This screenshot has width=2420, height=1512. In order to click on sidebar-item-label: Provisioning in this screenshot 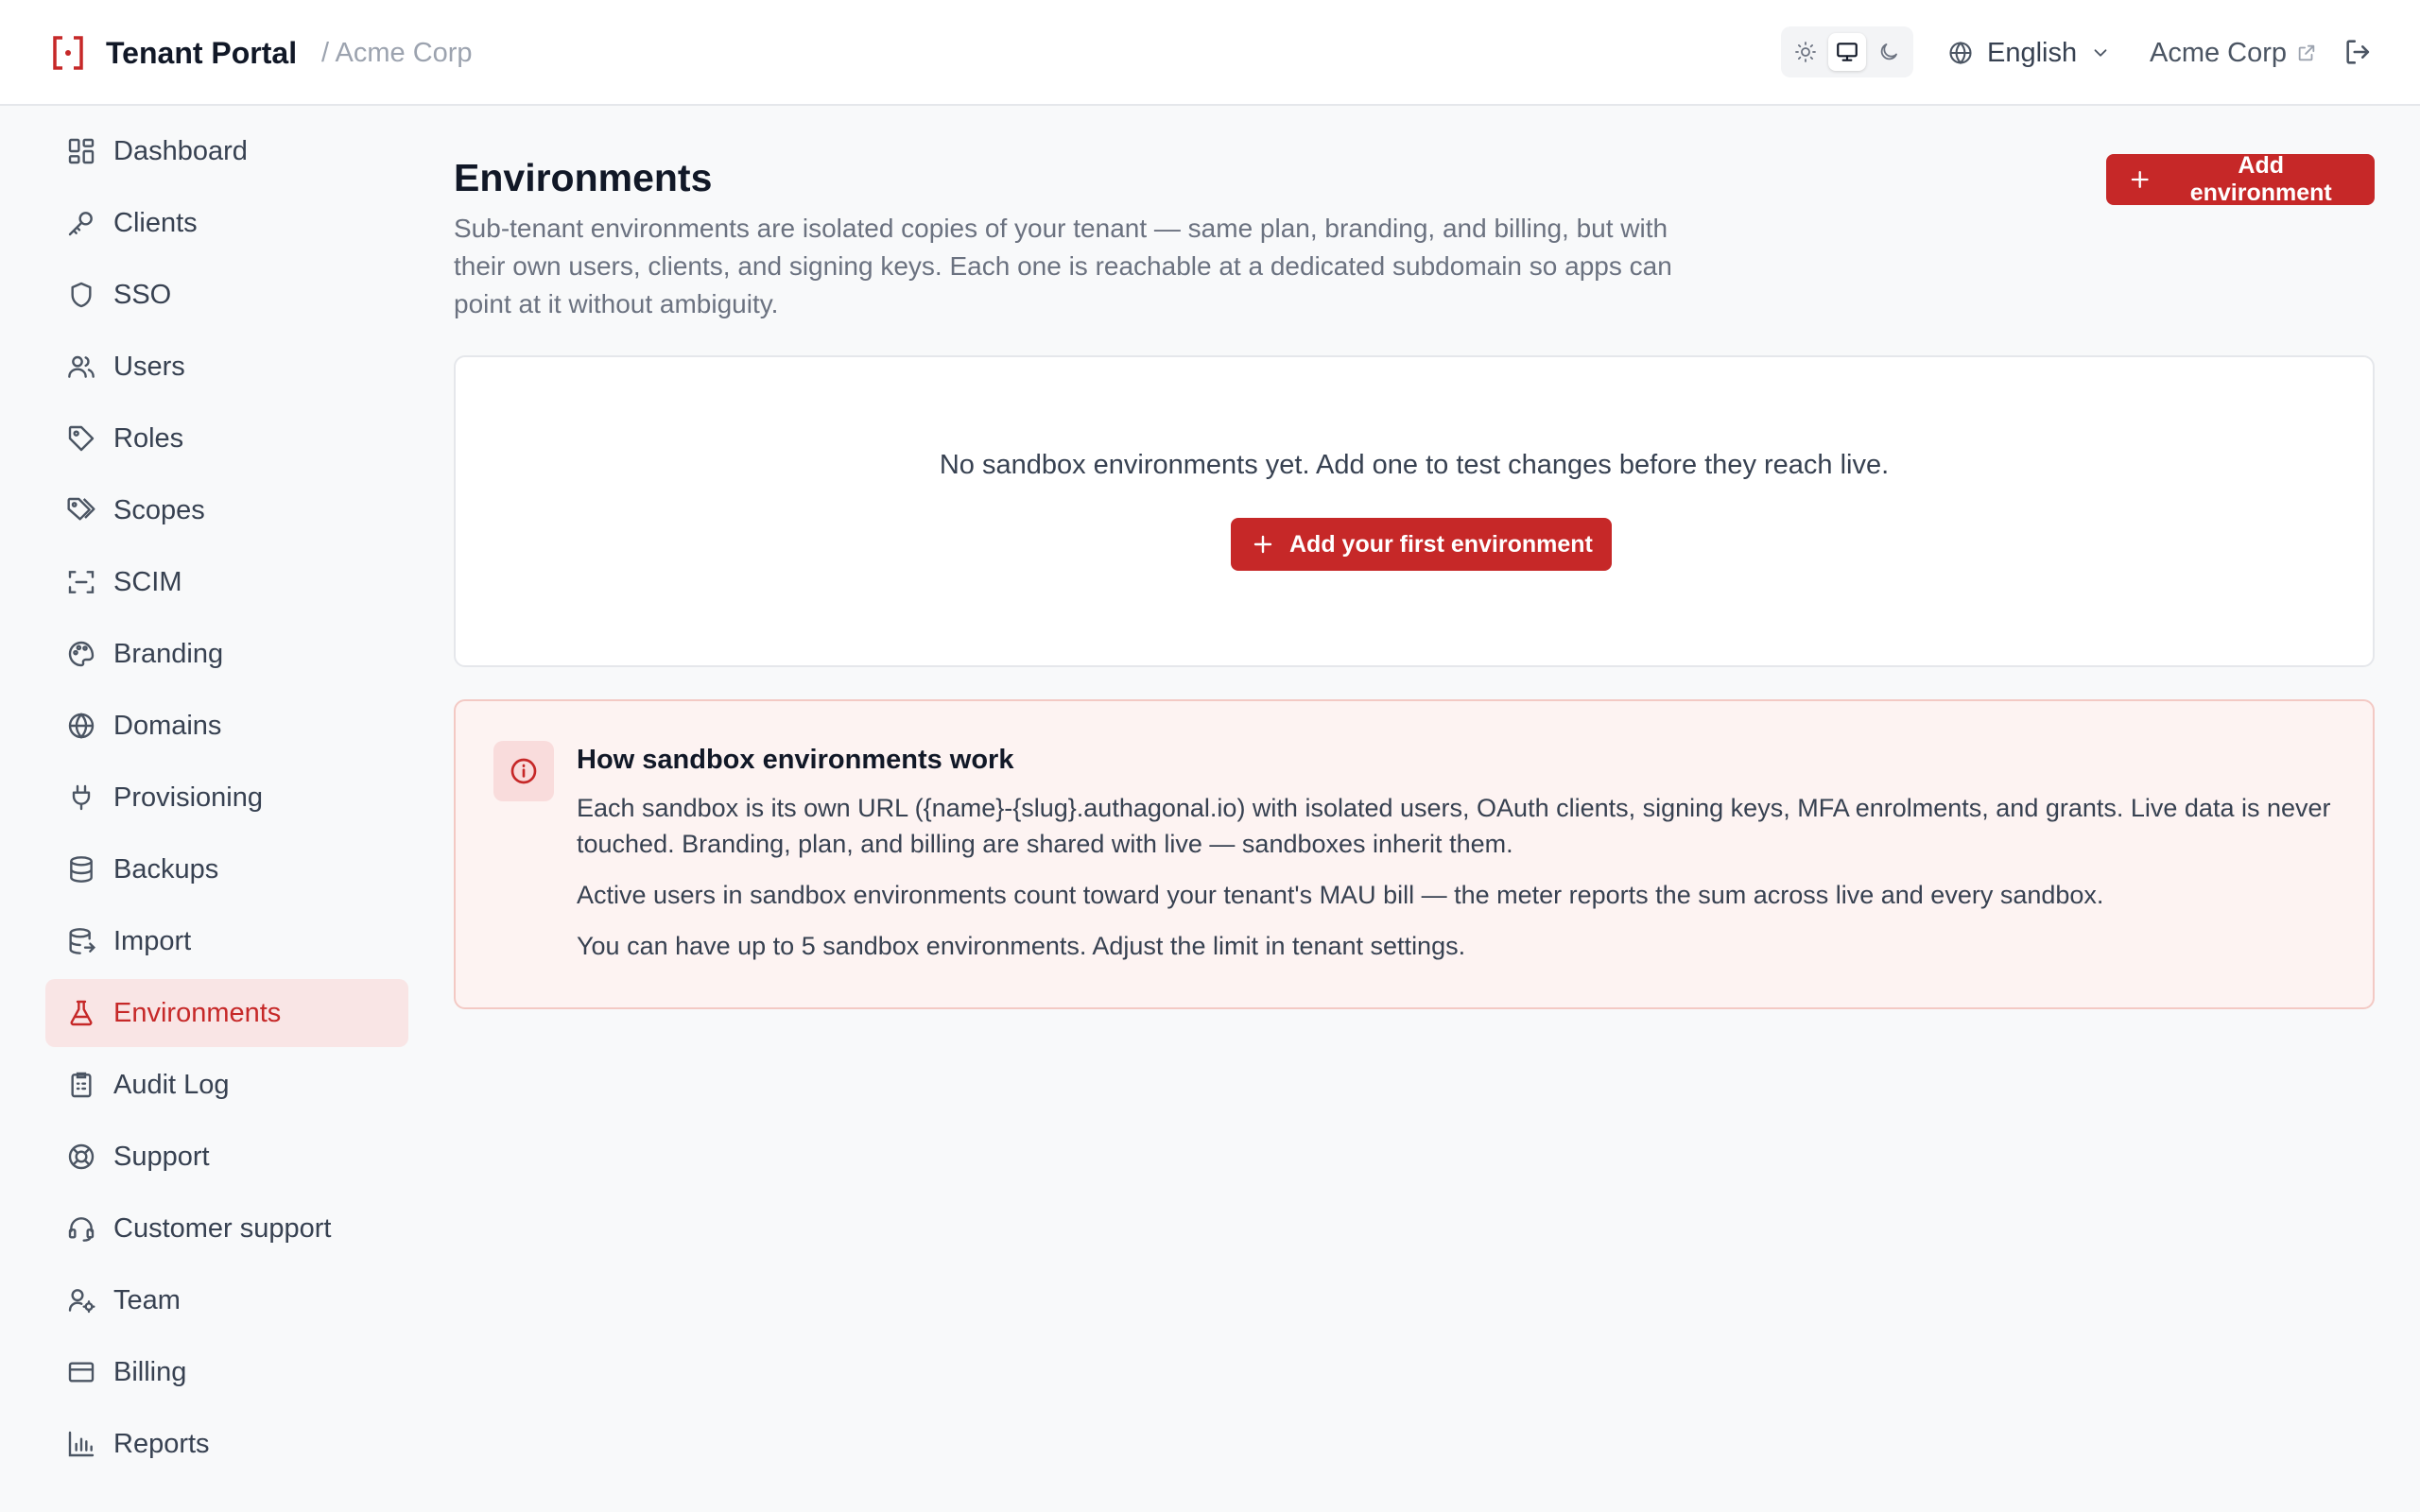, I will do `click(188, 797)`.